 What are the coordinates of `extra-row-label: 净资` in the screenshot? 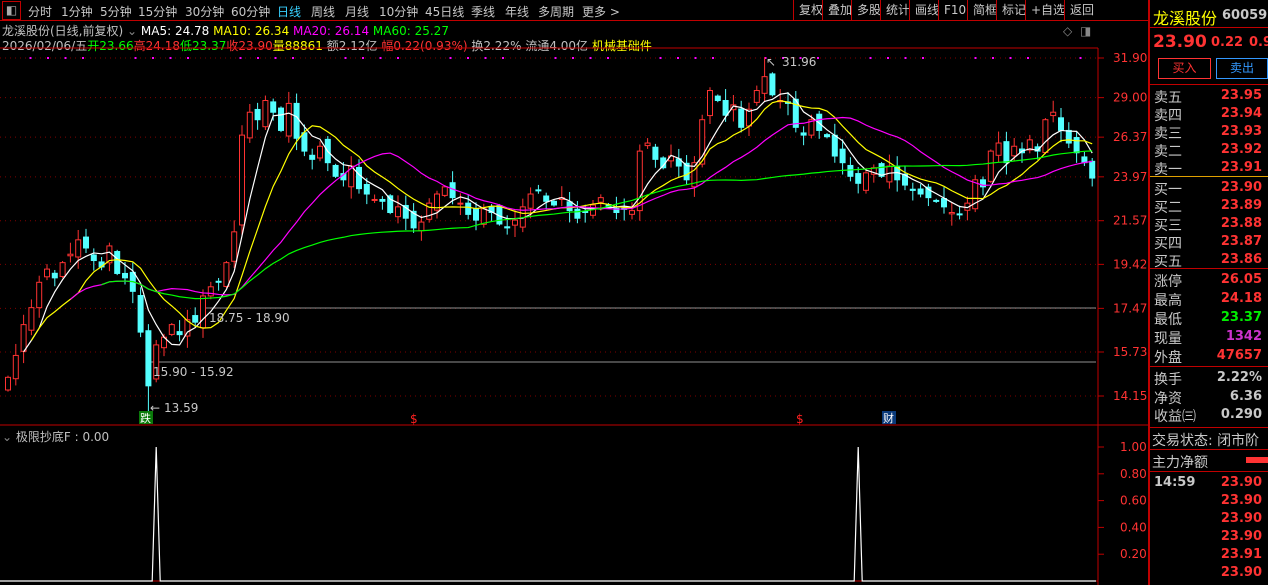 It's located at (1168, 398).